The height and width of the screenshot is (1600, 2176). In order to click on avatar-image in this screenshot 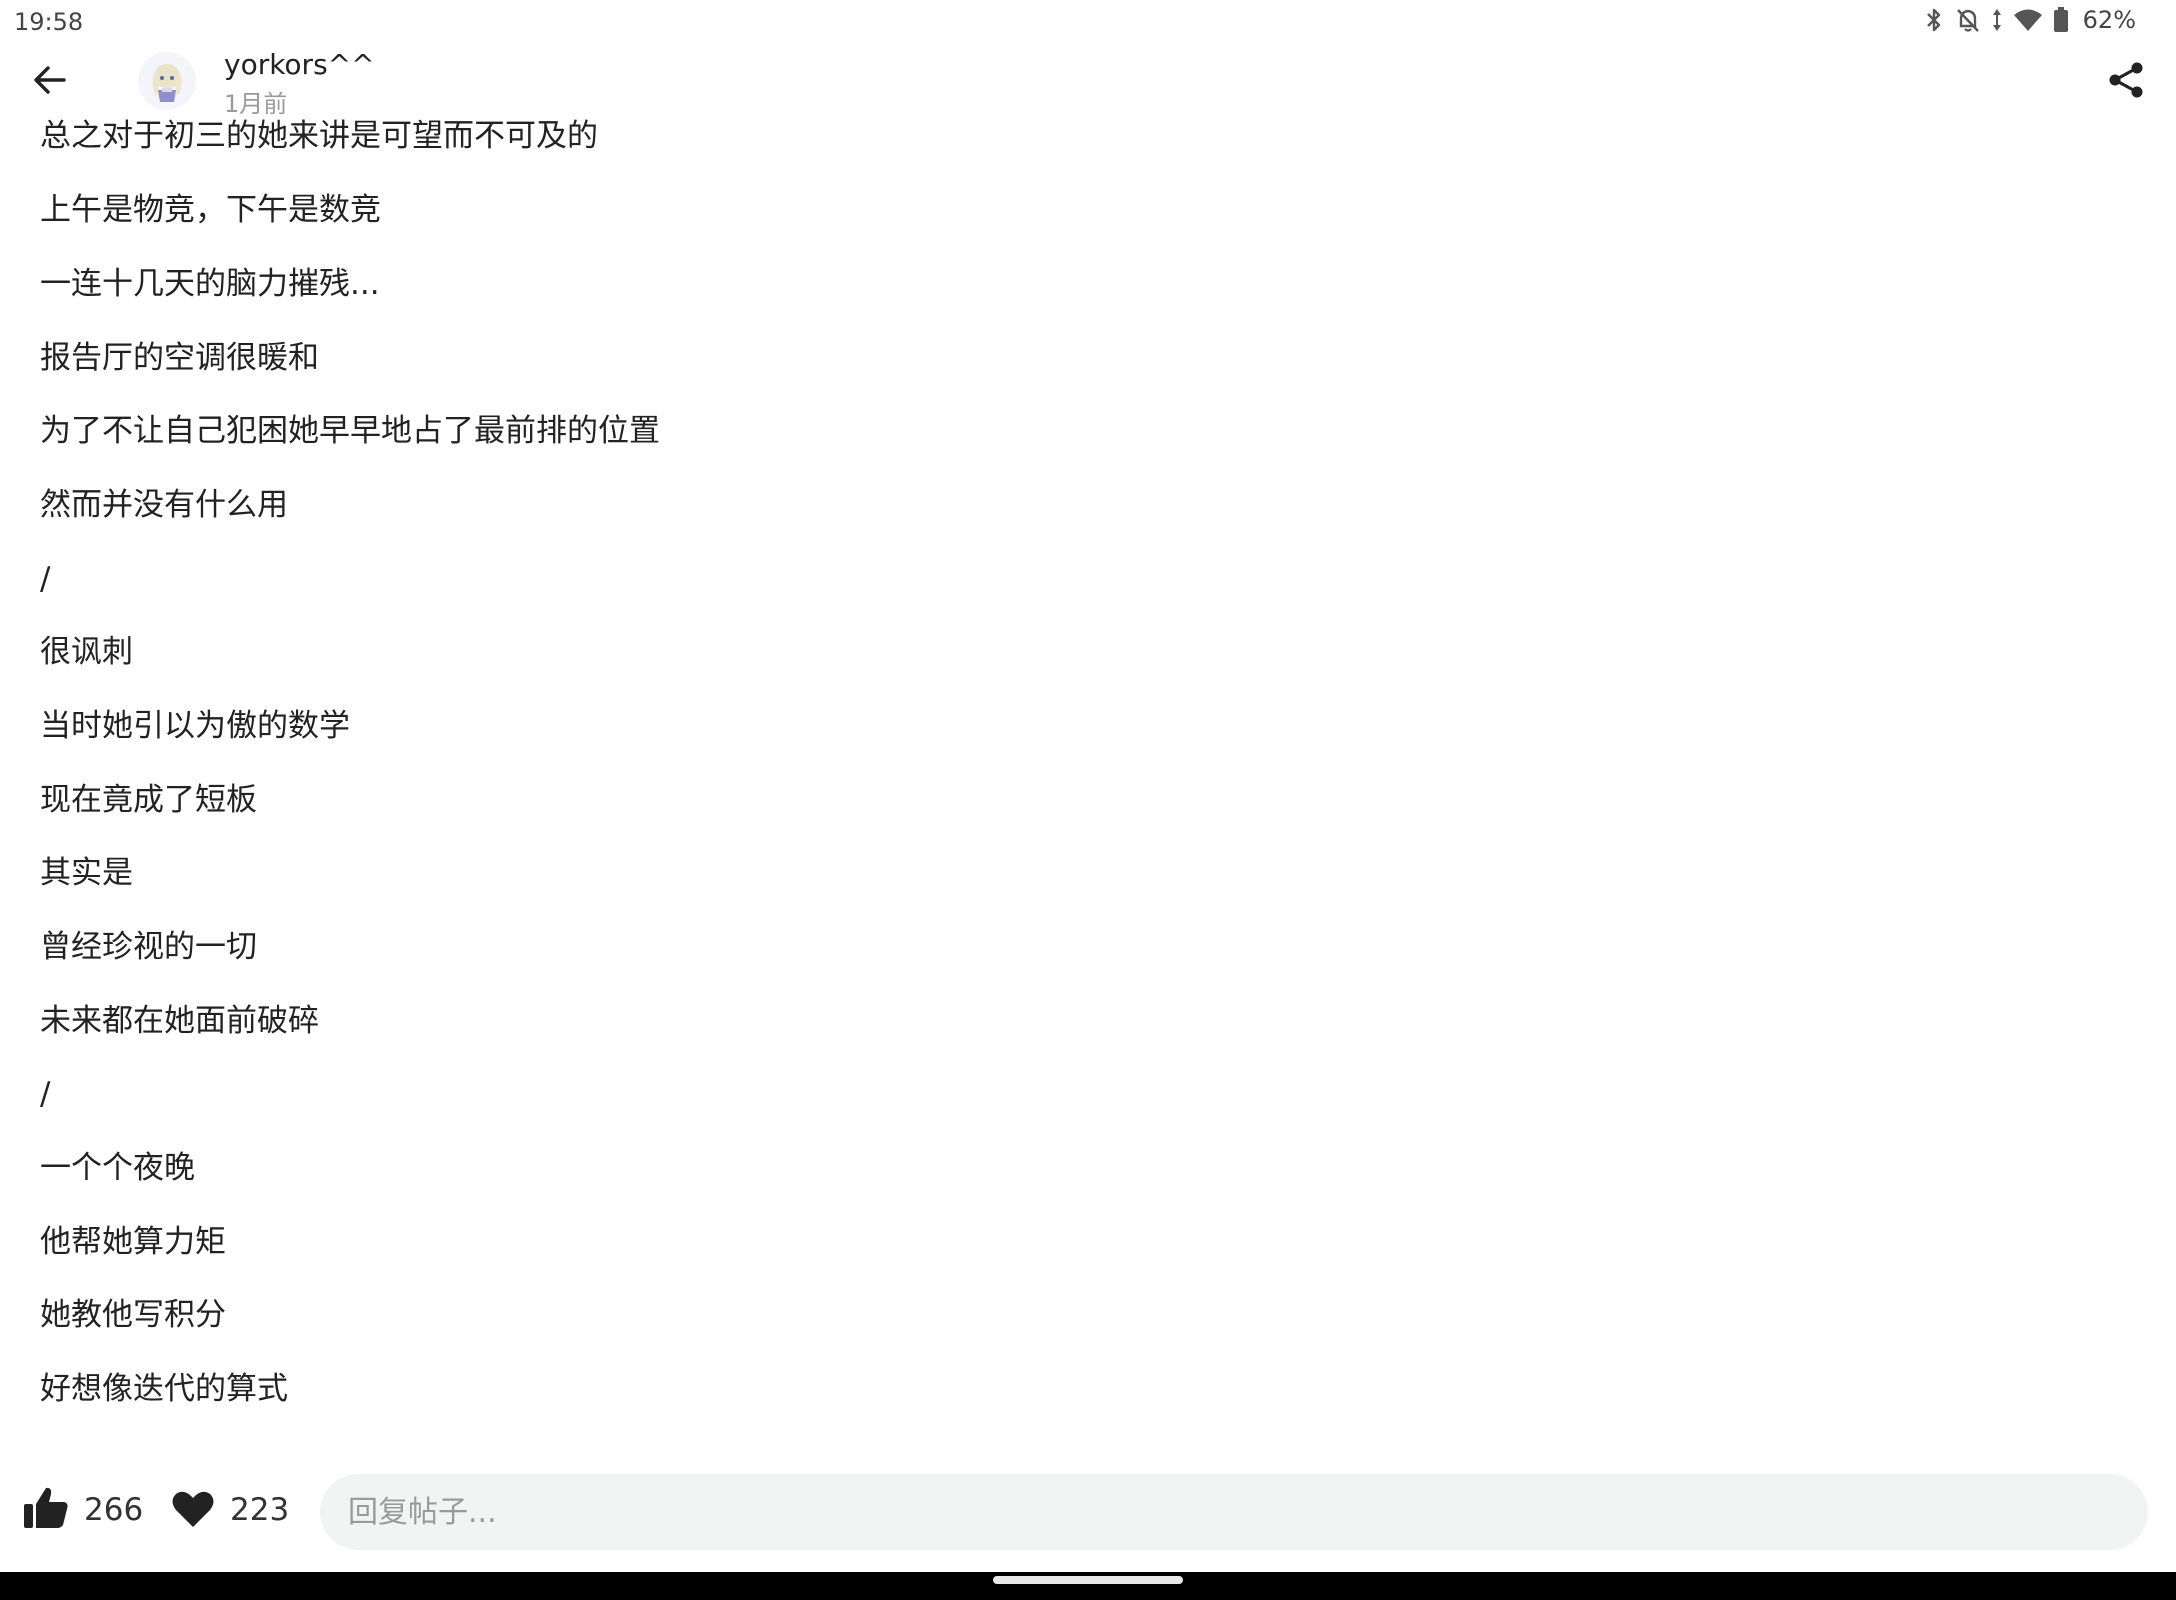, I will do `click(167, 81)`.